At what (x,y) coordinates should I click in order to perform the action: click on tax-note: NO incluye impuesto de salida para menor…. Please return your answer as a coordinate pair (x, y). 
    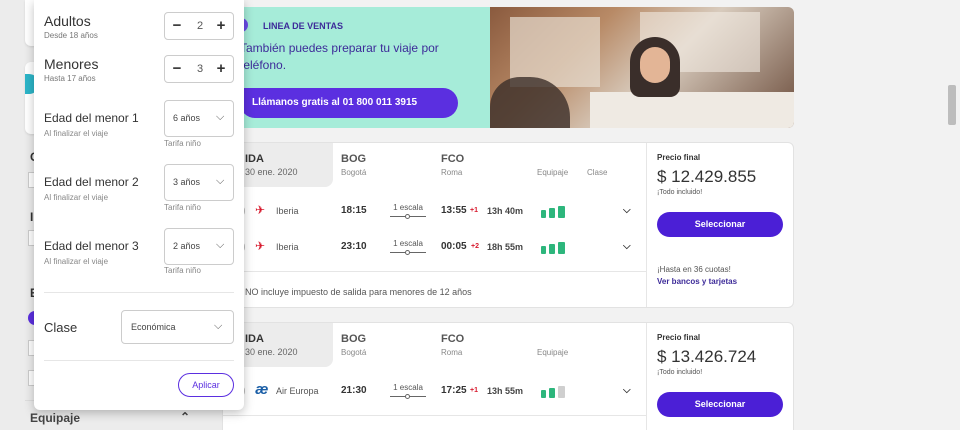
    Looking at the image, I should click on (358, 292).